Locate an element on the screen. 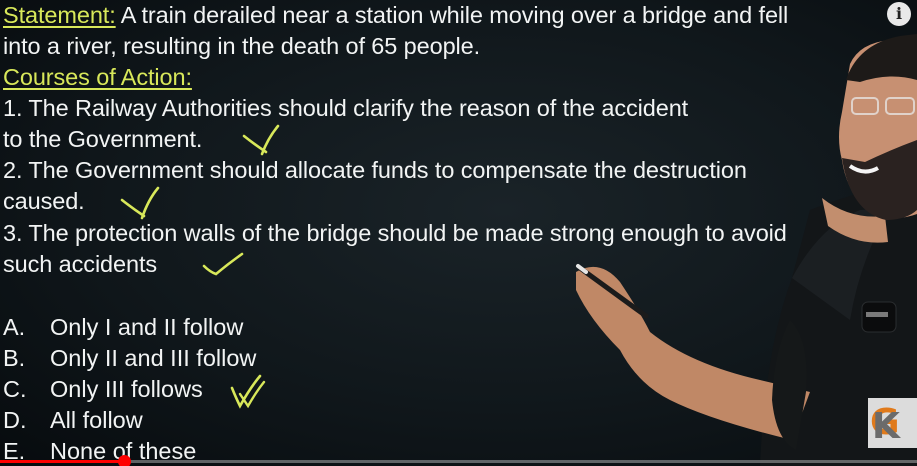 The height and width of the screenshot is (466, 917). option-c: C. Only III follows is located at coordinates (103, 389).